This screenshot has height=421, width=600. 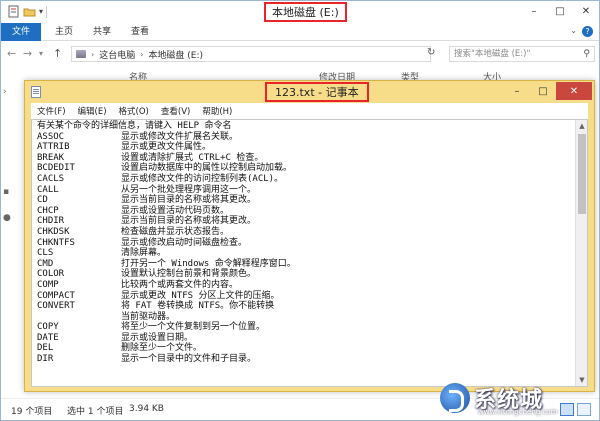 I want to click on command-name: CHKNTFS, so click(x=56, y=242).